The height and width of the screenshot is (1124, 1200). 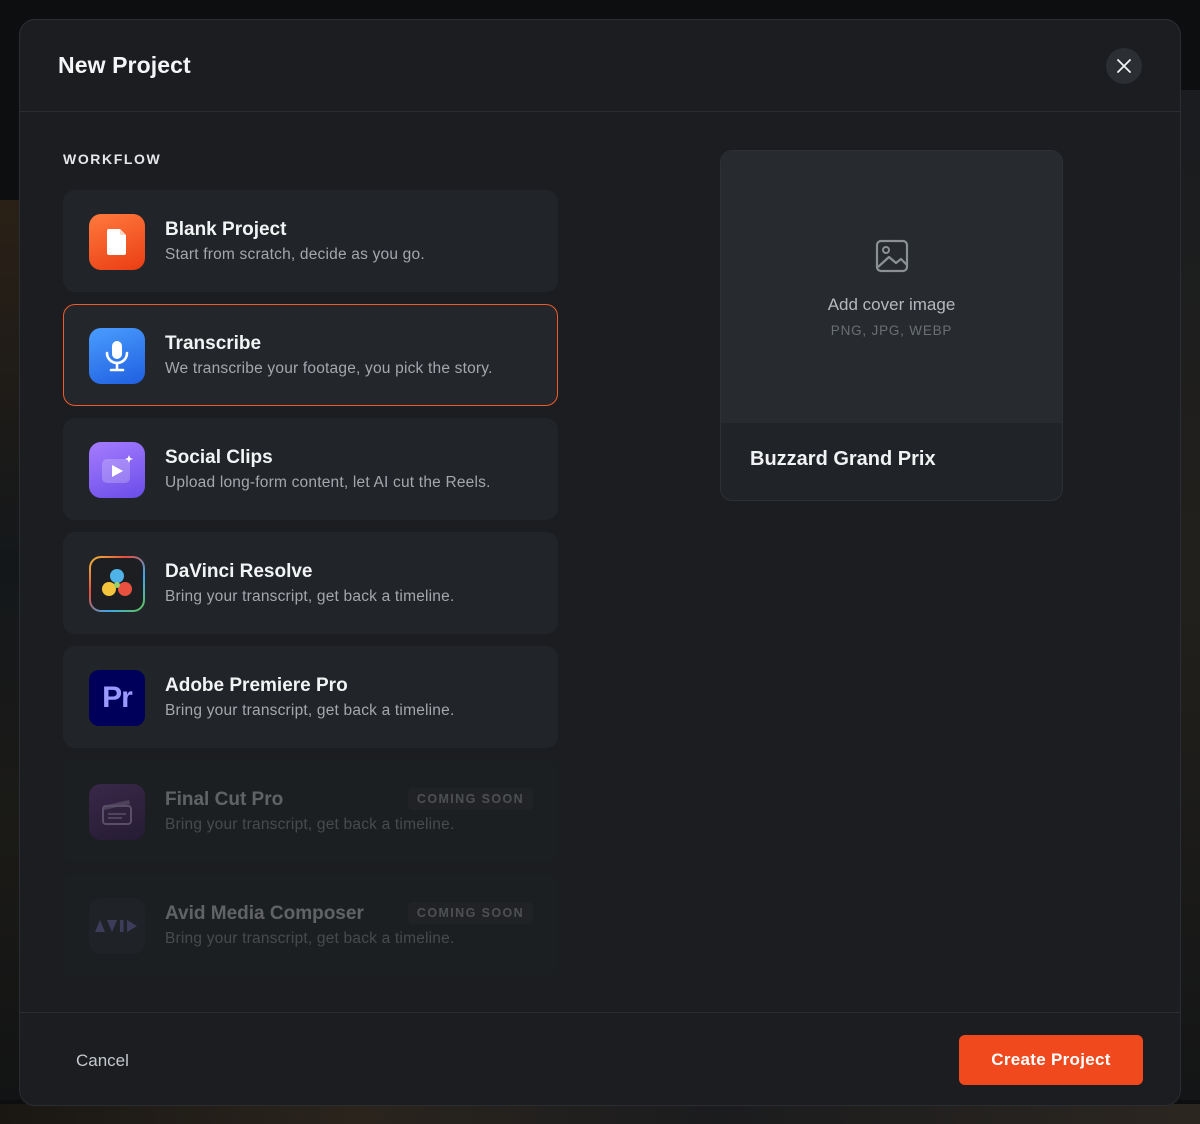 I want to click on play-sparkle-icon, so click(x=117, y=470).